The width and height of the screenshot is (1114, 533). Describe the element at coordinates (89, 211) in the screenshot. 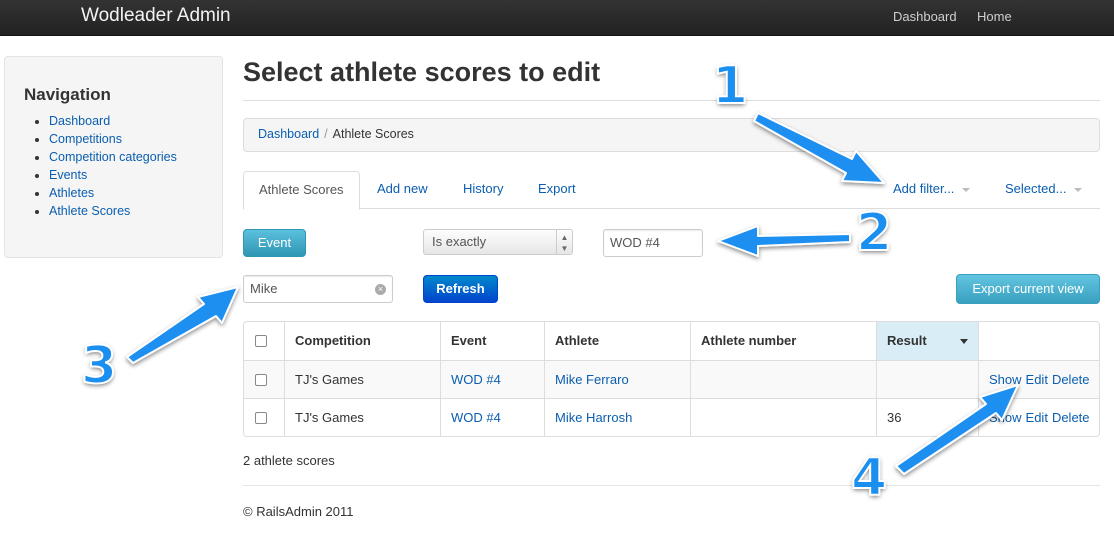

I see `sidebar-item-label: Athlete Scores` at that location.